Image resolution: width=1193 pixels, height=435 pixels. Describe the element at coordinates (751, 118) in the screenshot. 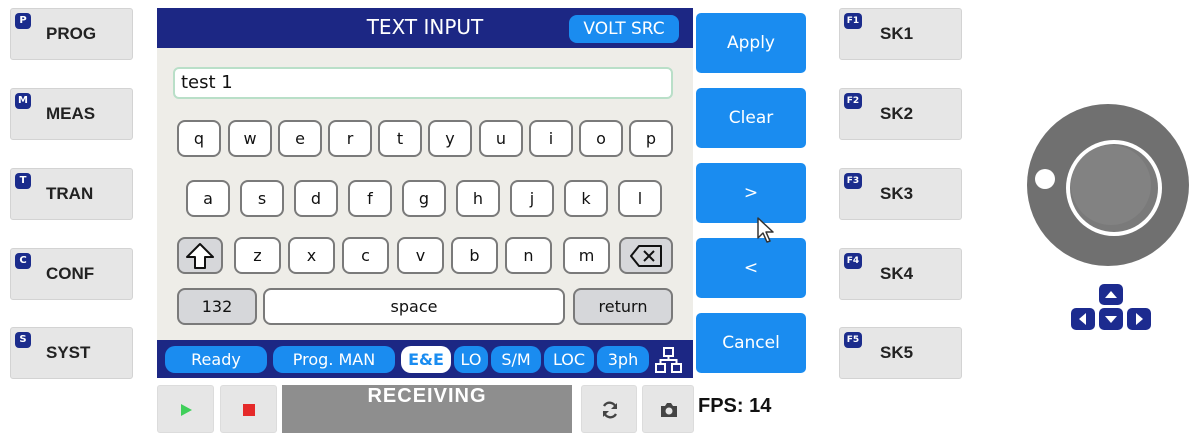

I see `clear-button: Clear` at that location.